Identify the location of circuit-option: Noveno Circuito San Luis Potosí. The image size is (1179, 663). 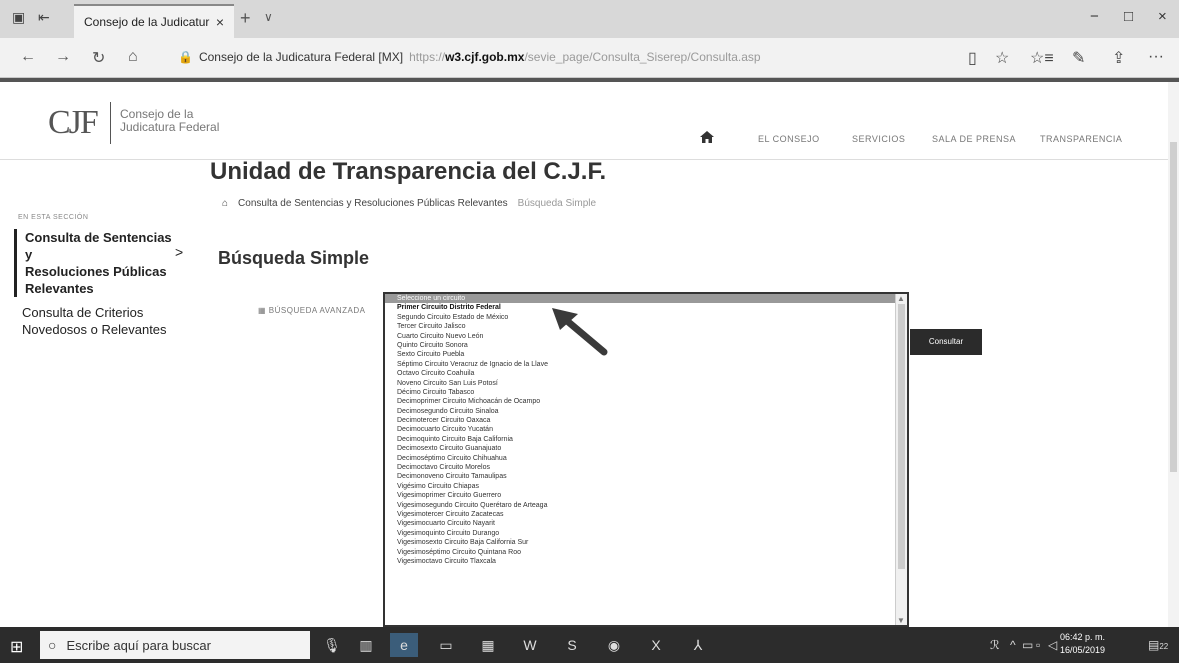
(646, 383).